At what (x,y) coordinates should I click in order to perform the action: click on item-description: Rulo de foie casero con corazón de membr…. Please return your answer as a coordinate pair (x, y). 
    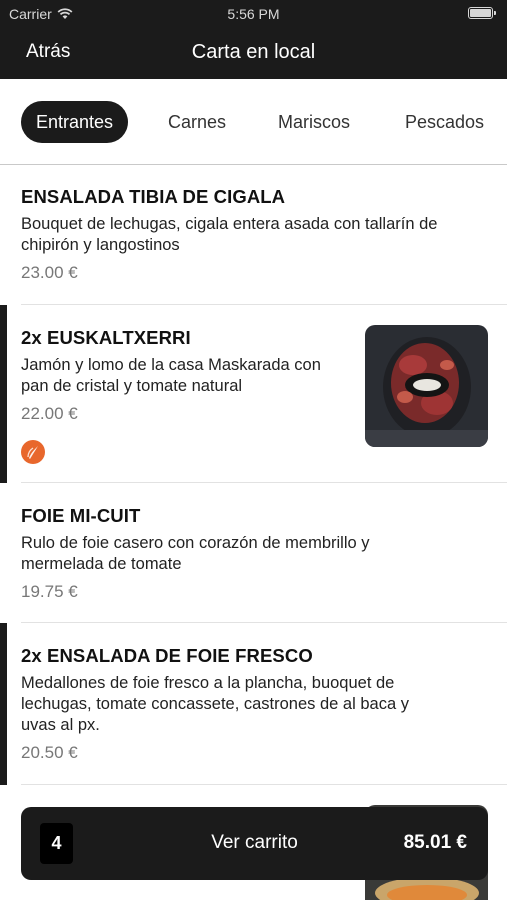
    Looking at the image, I should click on (195, 553).